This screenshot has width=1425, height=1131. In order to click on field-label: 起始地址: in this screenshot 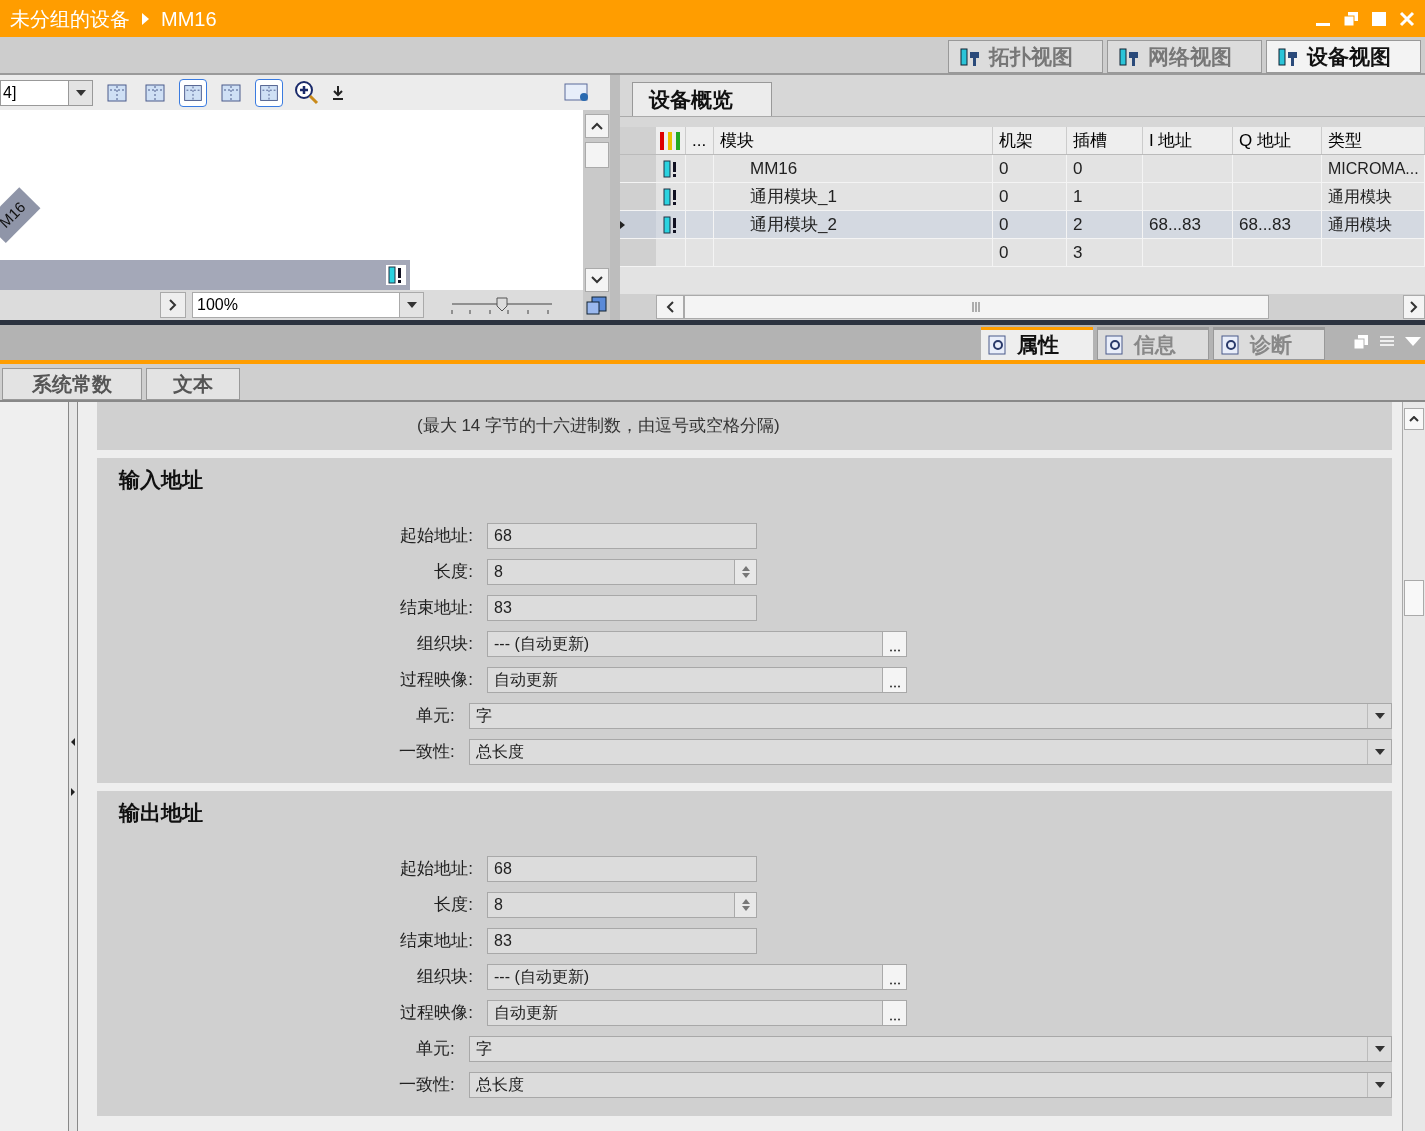, I will do `click(436, 536)`.